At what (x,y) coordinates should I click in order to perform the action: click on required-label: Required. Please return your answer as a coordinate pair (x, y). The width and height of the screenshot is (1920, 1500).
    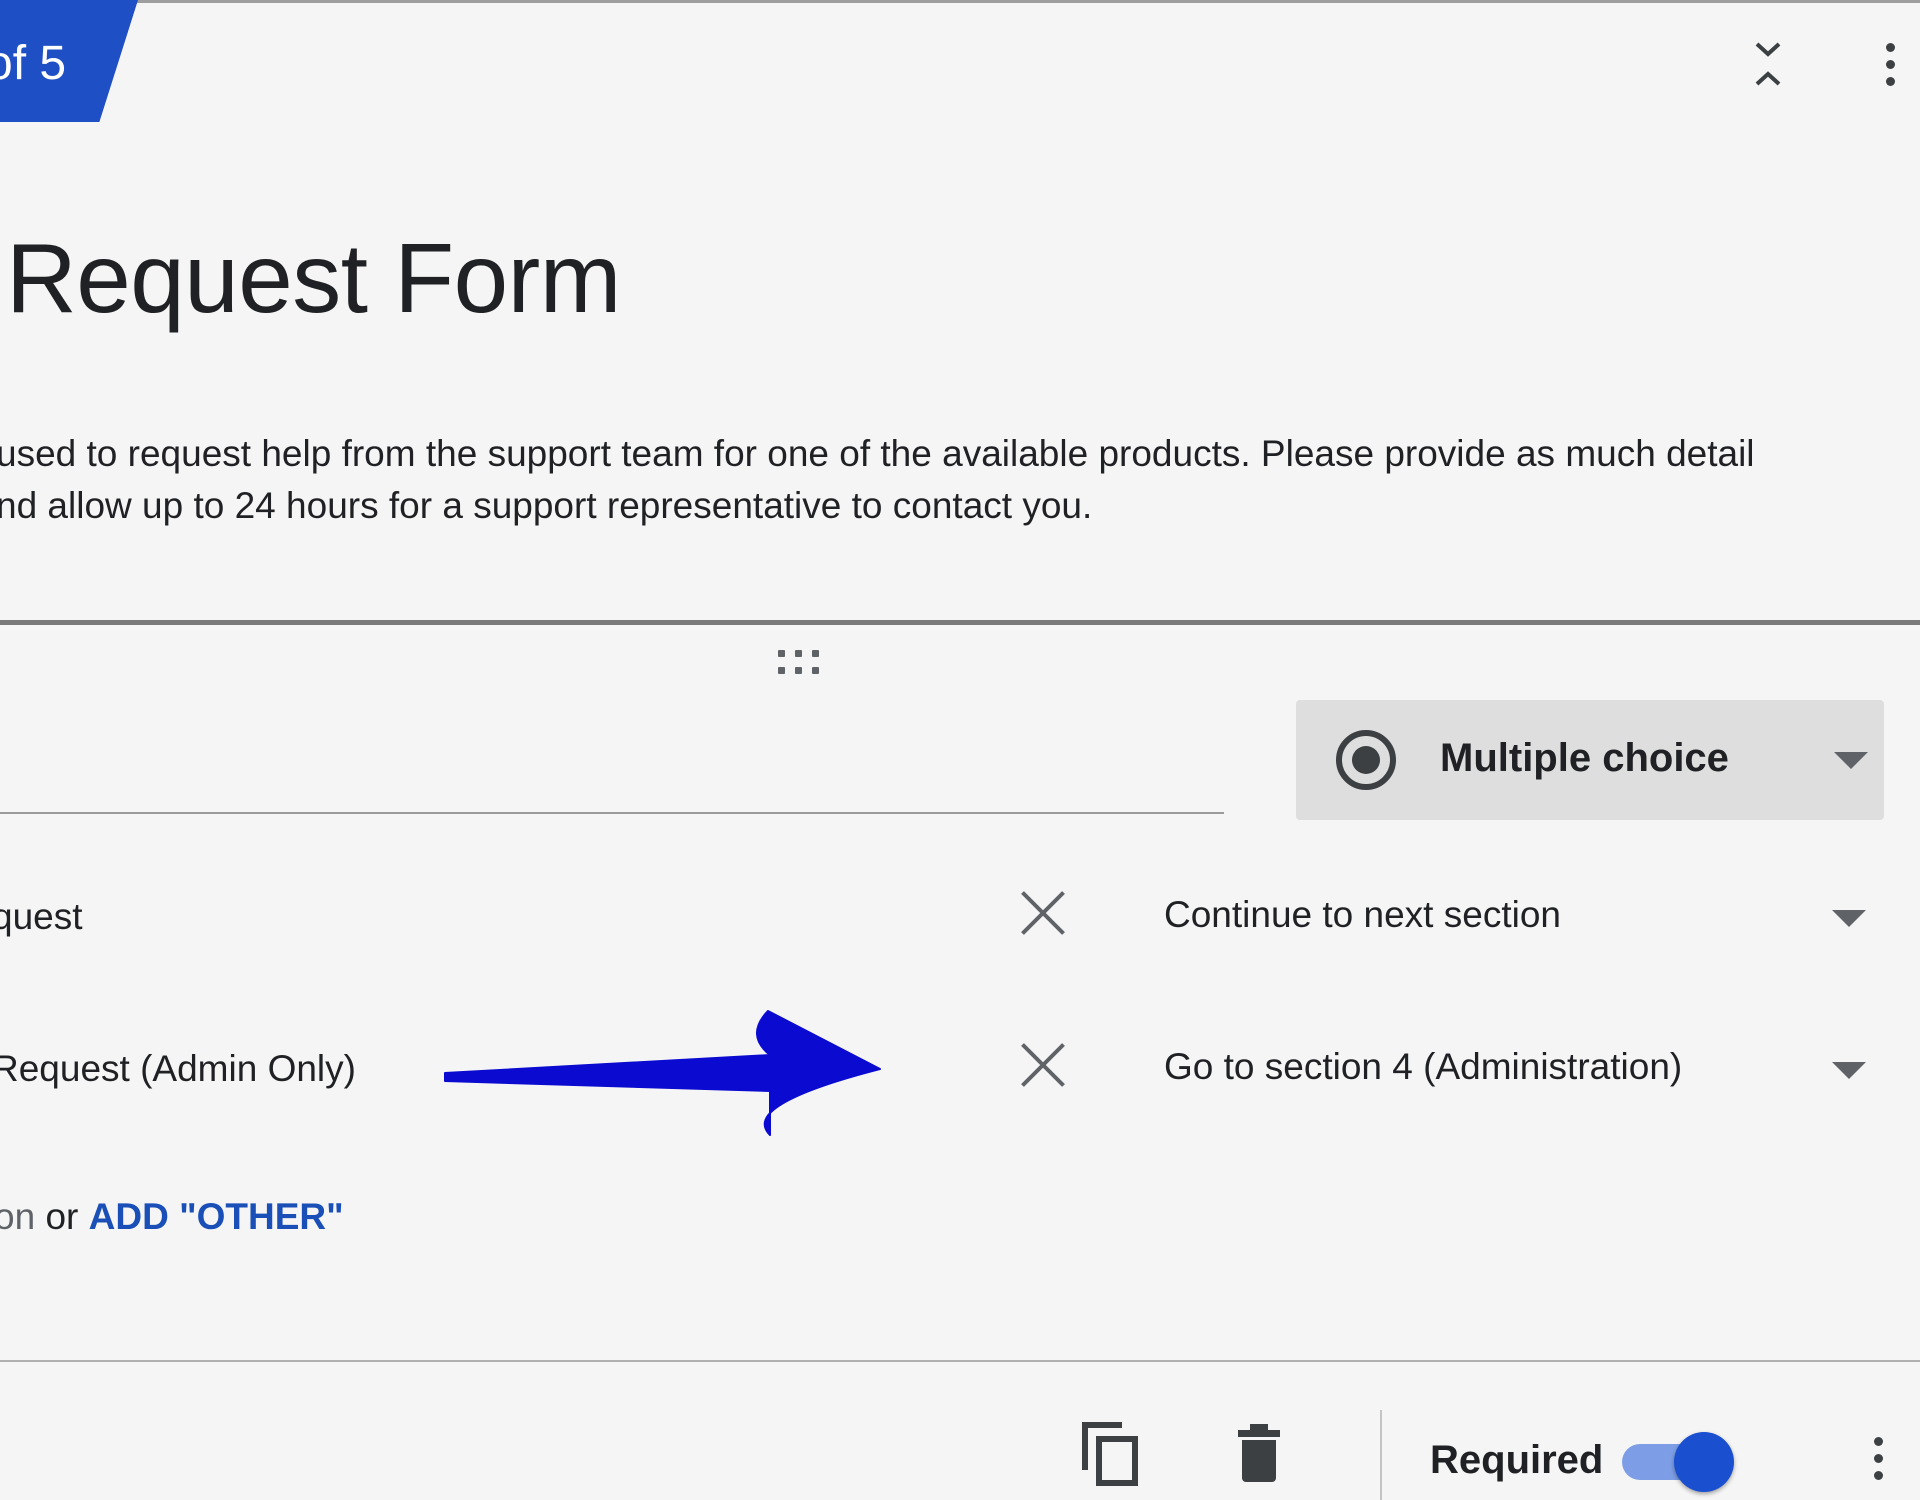
    Looking at the image, I should click on (1517, 1460).